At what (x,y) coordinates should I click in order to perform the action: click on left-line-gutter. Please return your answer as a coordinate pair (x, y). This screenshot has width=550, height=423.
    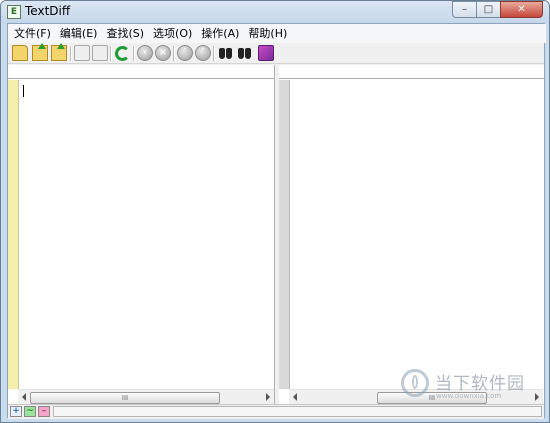
    Looking at the image, I should click on (13, 234).